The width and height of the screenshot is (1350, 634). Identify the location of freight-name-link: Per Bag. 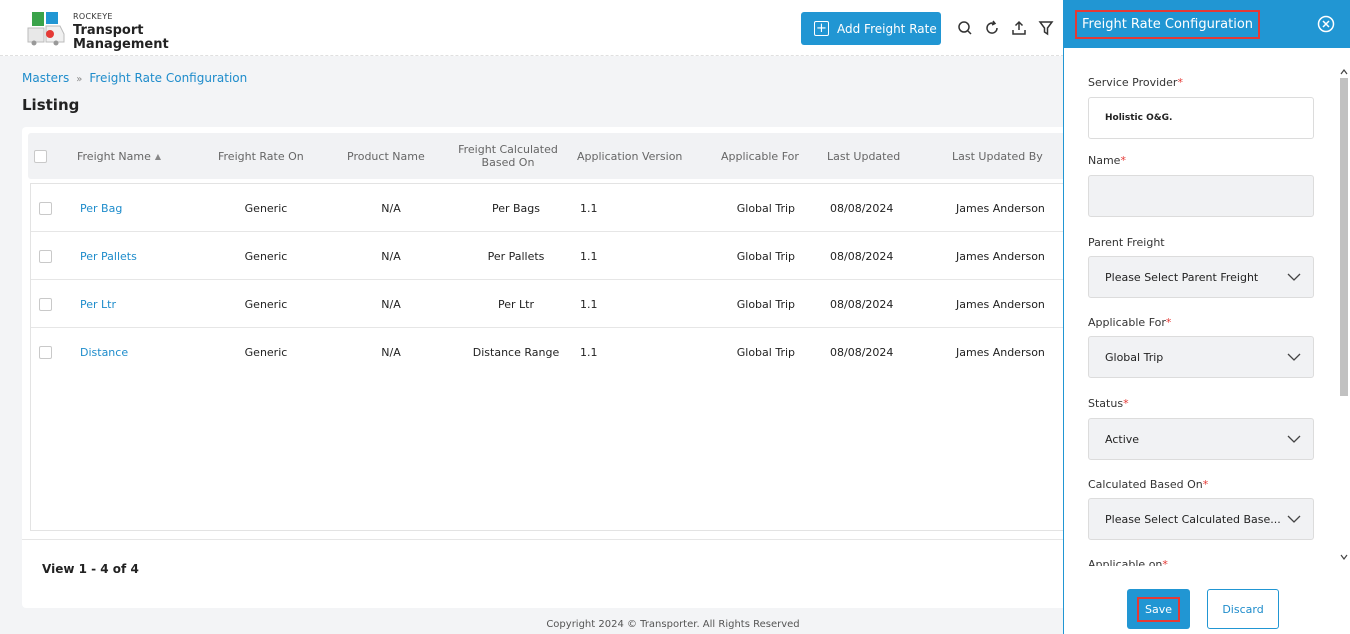
(101, 208).